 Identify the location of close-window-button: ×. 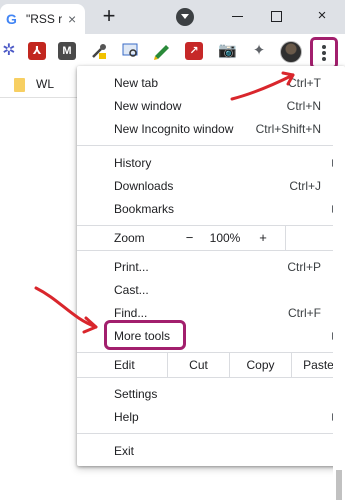
(322, 16).